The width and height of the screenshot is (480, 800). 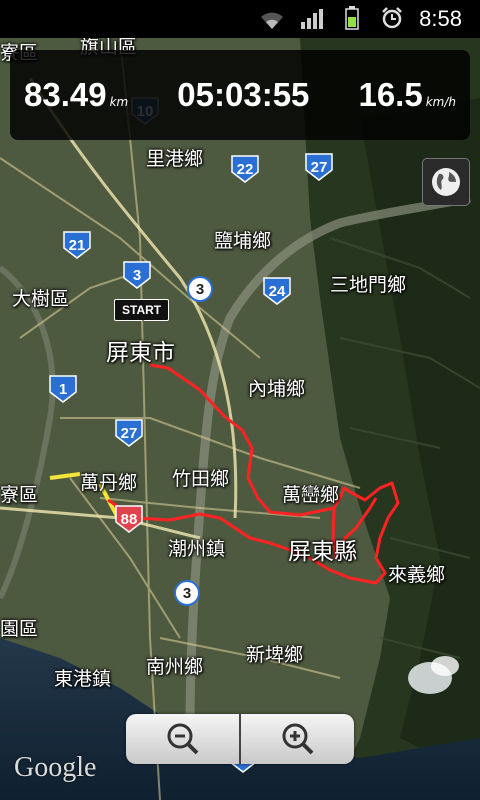 I want to click on road-shield-27b: 27, so click(x=129, y=433).